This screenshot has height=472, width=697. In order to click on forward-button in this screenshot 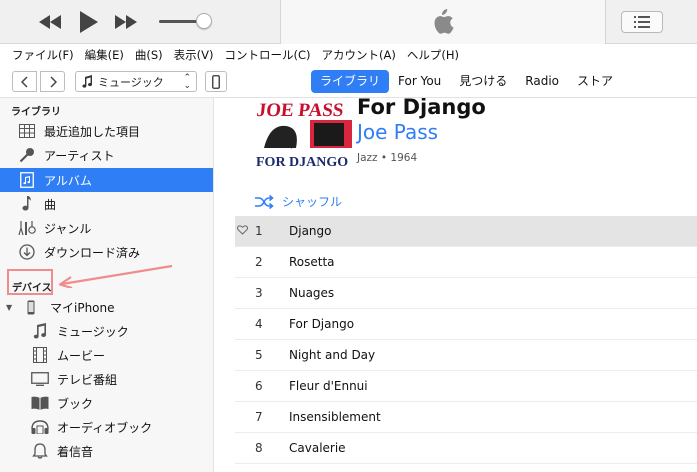, I will do `click(52, 81)`.